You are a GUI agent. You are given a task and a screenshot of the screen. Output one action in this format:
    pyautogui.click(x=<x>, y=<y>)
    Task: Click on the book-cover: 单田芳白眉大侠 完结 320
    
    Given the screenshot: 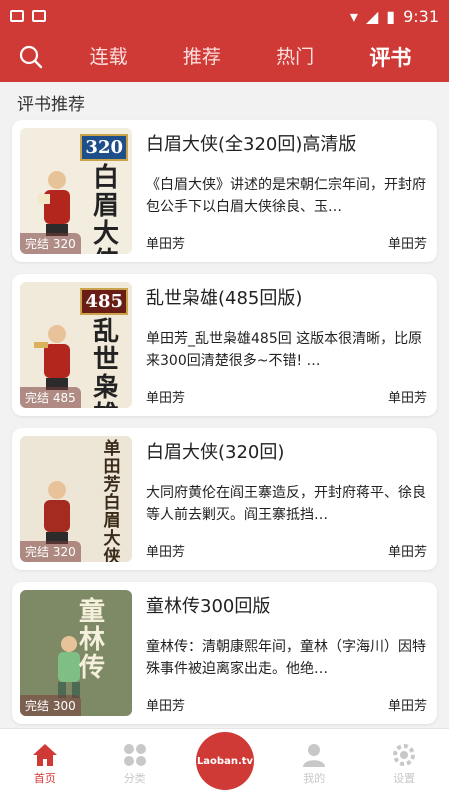 What is the action you would take?
    pyautogui.click(x=76, y=499)
    